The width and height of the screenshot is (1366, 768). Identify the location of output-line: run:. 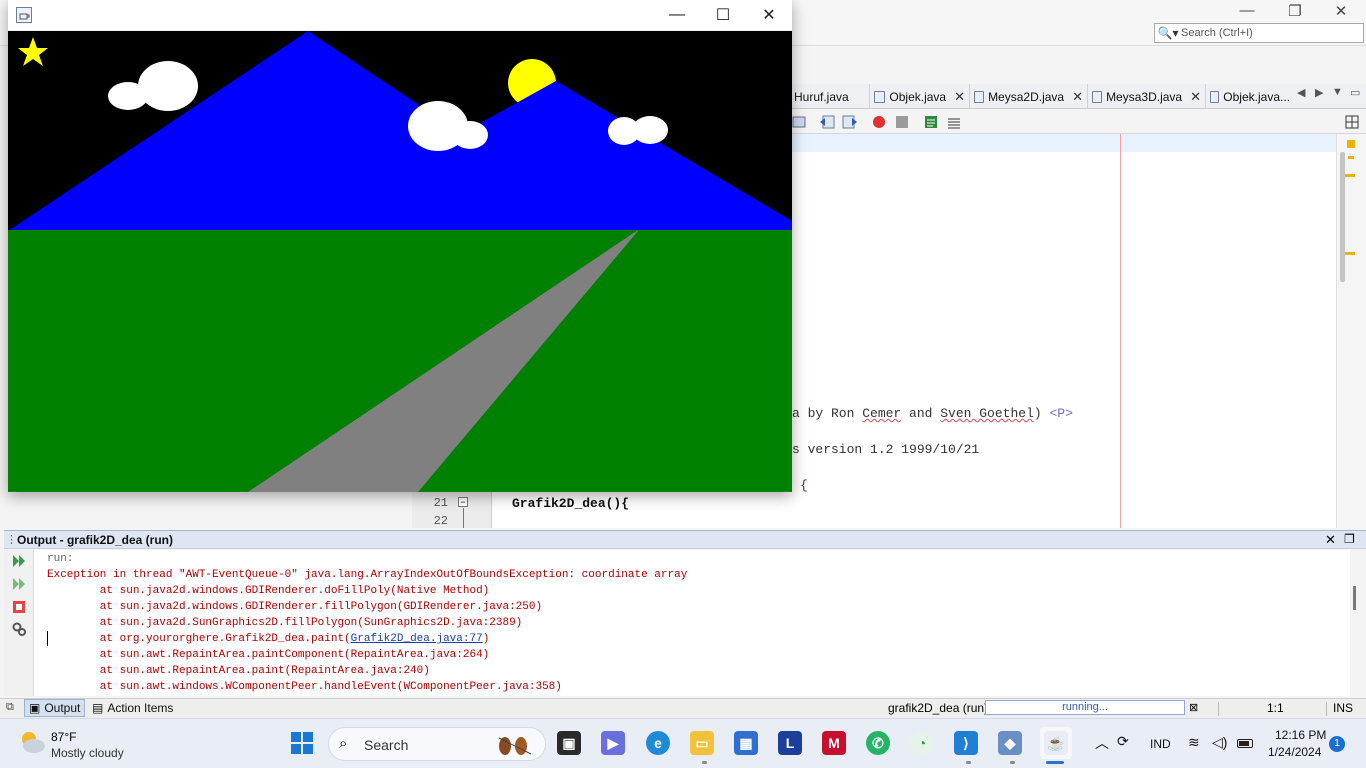
(60, 559).